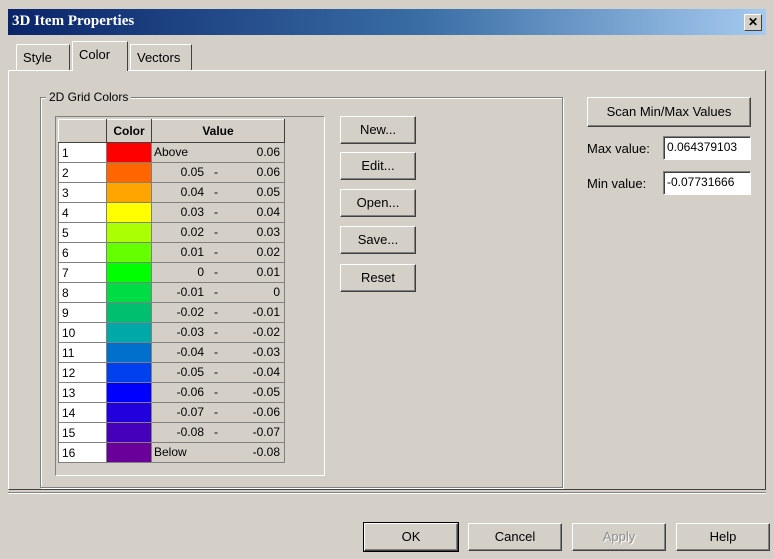 Image resolution: width=774 pixels, height=559 pixels. Describe the element at coordinates (190, 432) in the screenshot. I see `value-low: -0.08` at that location.